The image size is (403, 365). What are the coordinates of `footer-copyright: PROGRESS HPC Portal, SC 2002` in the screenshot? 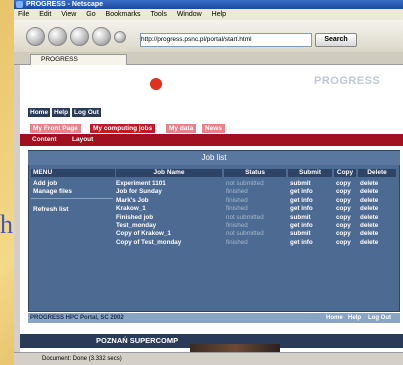 It's located at (77, 318).